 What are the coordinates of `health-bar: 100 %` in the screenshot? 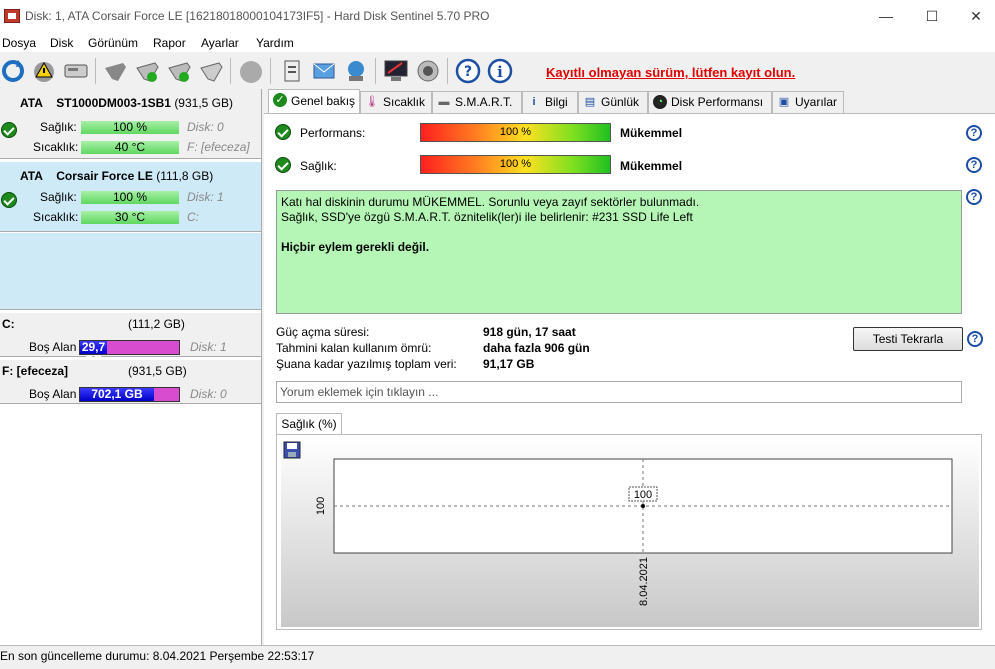 It's located at (130, 197).